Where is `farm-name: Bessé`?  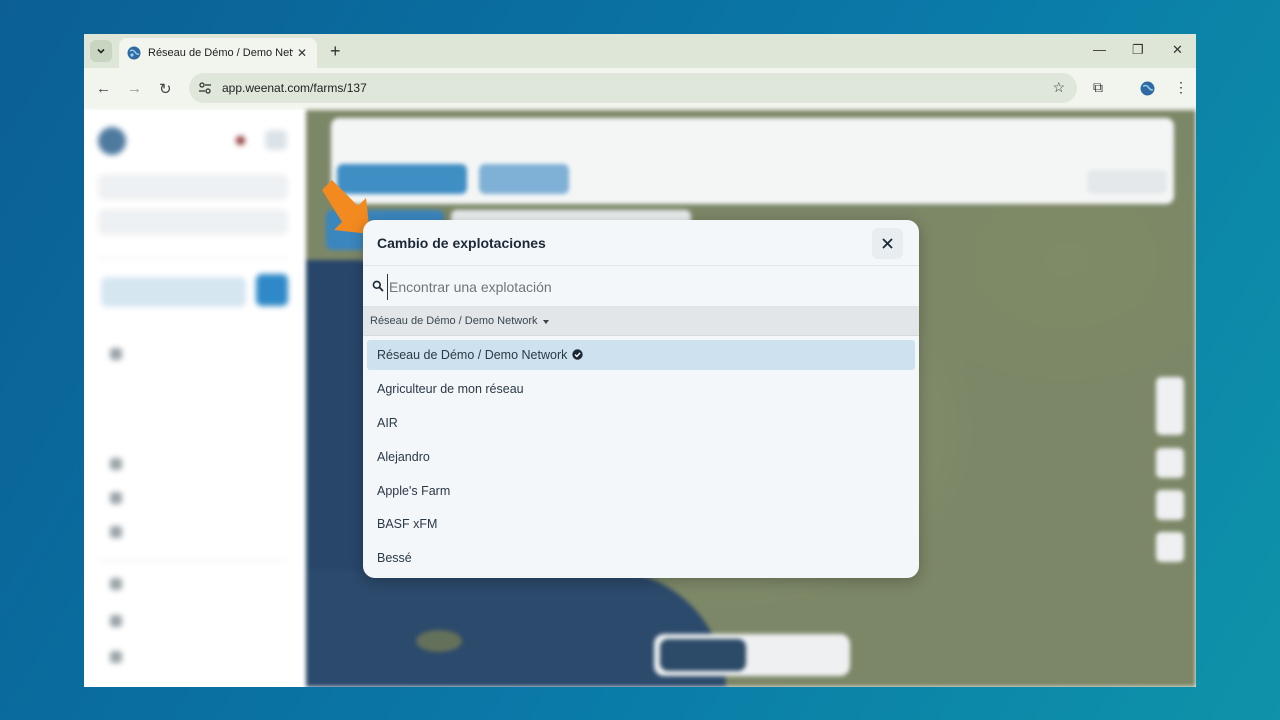
farm-name: Bessé is located at coordinates (394, 558).